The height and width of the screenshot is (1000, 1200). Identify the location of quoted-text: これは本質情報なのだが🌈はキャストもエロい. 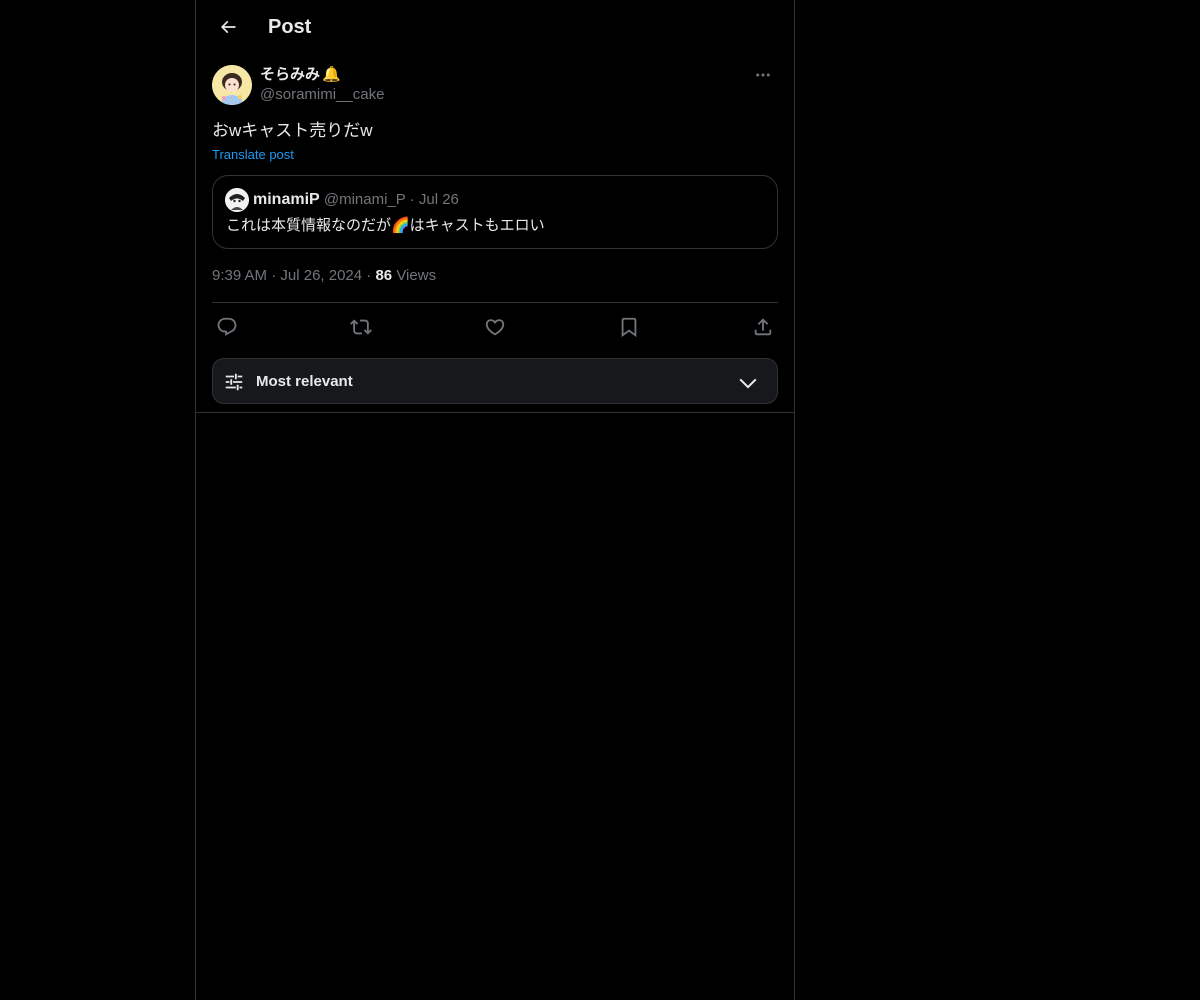
(385, 225).